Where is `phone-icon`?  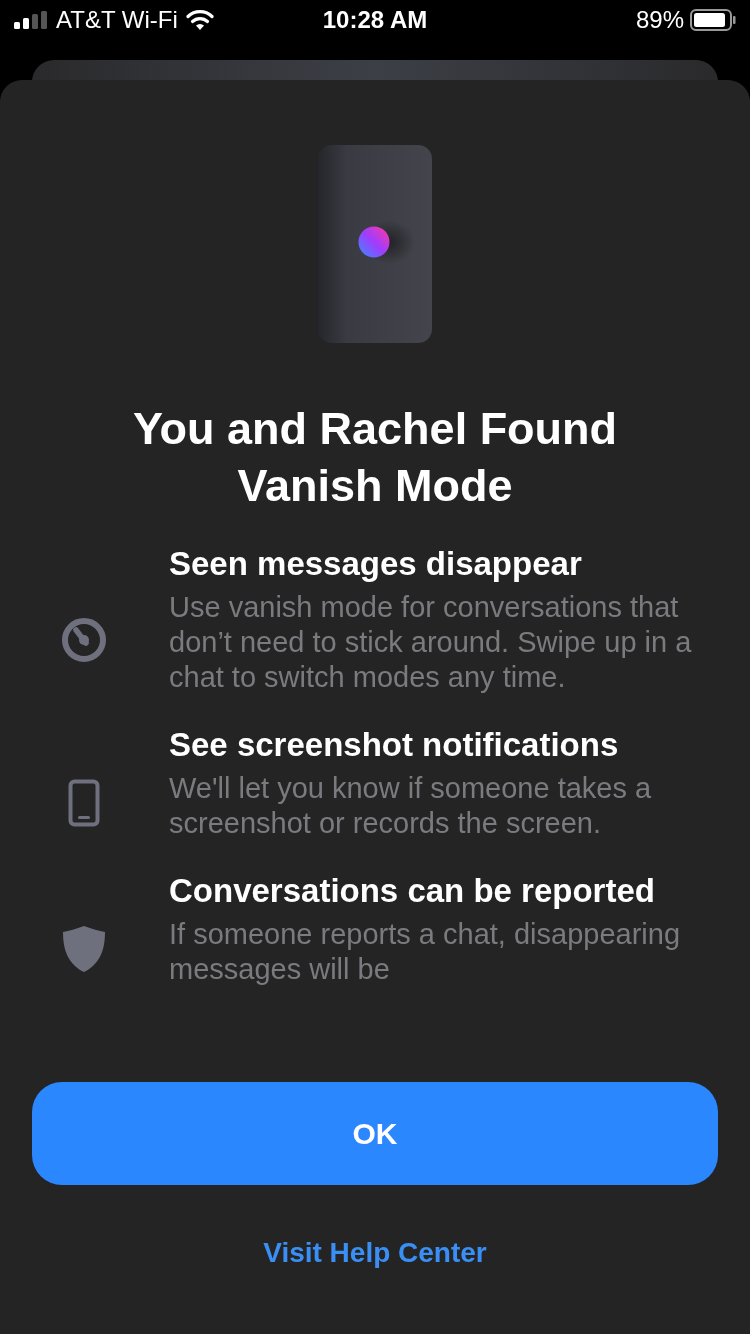 phone-icon is located at coordinates (83, 803).